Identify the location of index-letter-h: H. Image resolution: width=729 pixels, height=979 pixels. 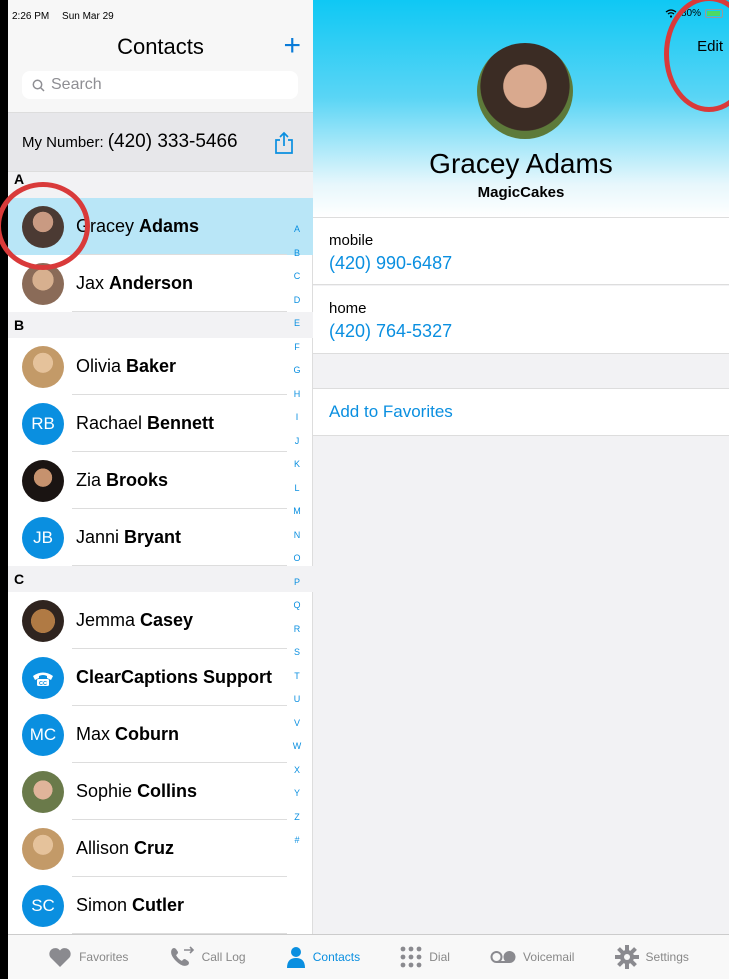
(297, 395).